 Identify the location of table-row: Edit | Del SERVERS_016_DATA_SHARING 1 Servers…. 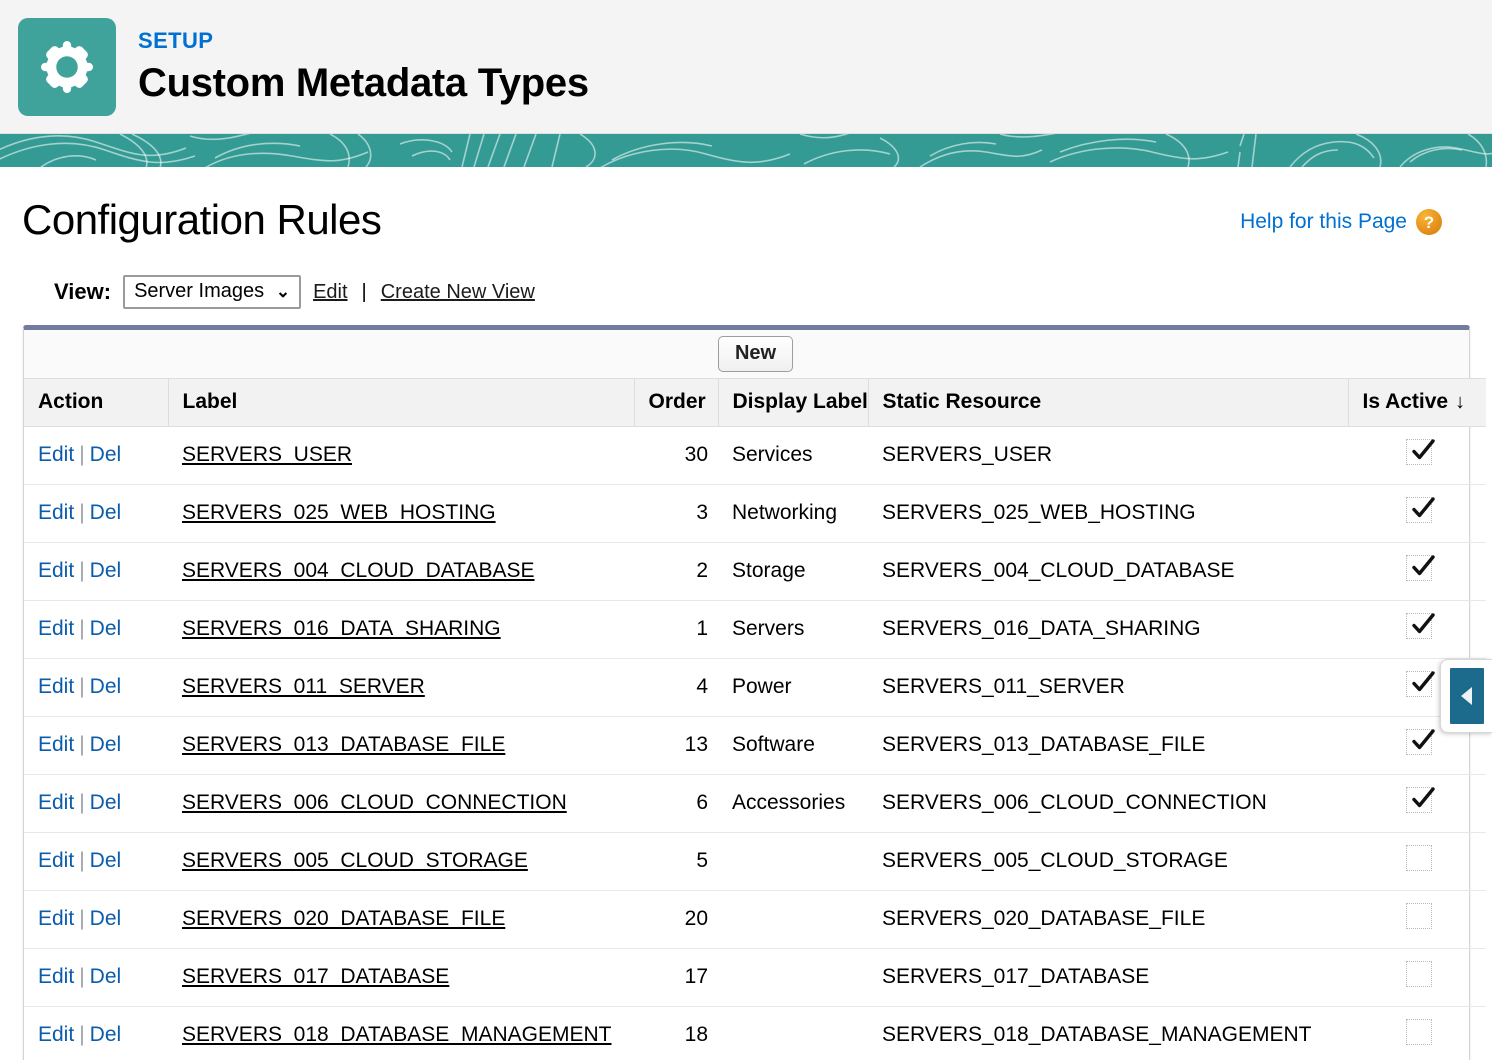
(755, 629).